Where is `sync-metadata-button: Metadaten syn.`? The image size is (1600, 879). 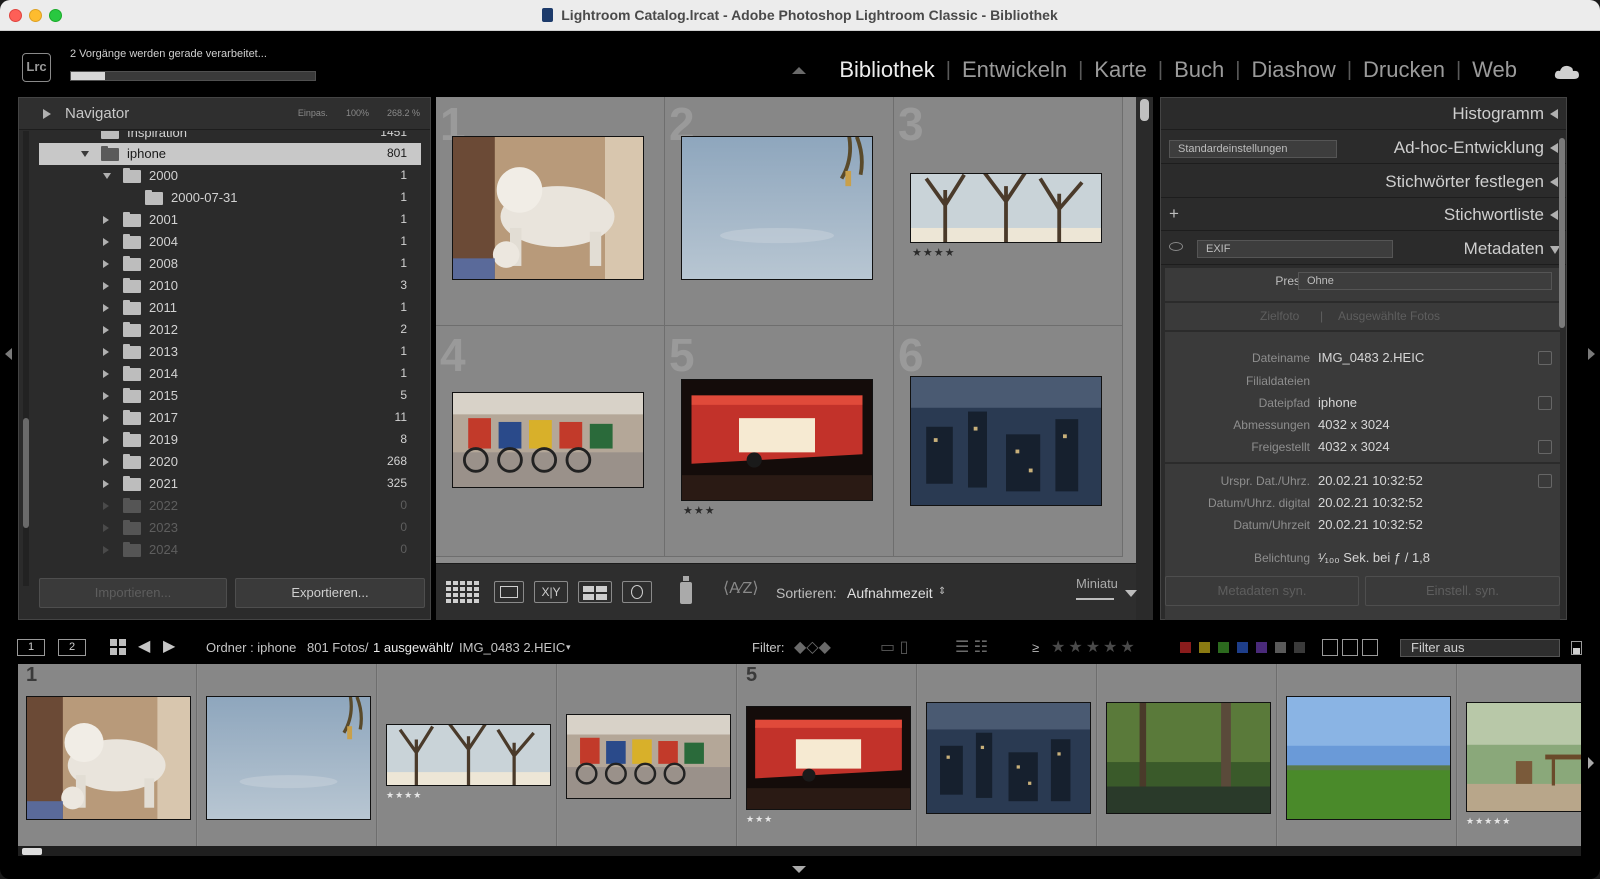 sync-metadata-button: Metadaten syn. is located at coordinates (1262, 591).